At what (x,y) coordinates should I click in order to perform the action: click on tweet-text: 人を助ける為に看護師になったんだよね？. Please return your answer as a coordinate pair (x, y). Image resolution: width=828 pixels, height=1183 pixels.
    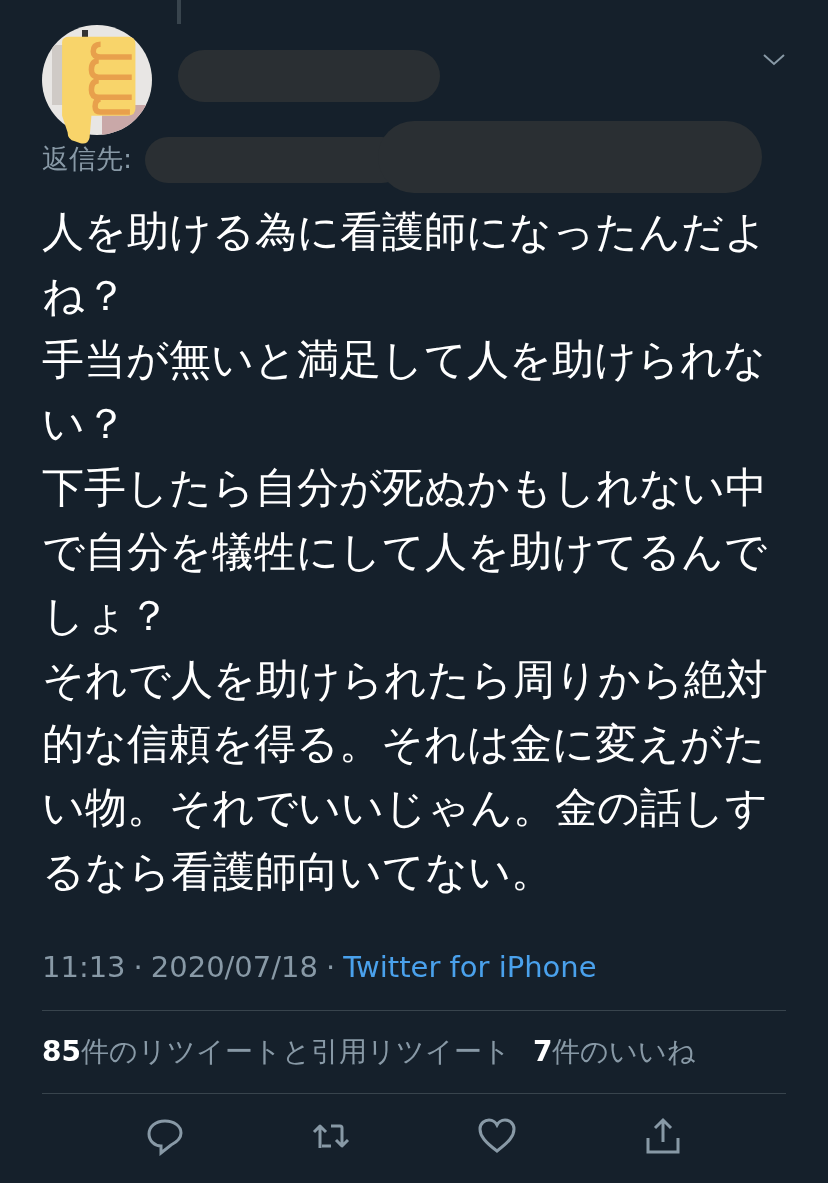
    Looking at the image, I should click on (405, 264).